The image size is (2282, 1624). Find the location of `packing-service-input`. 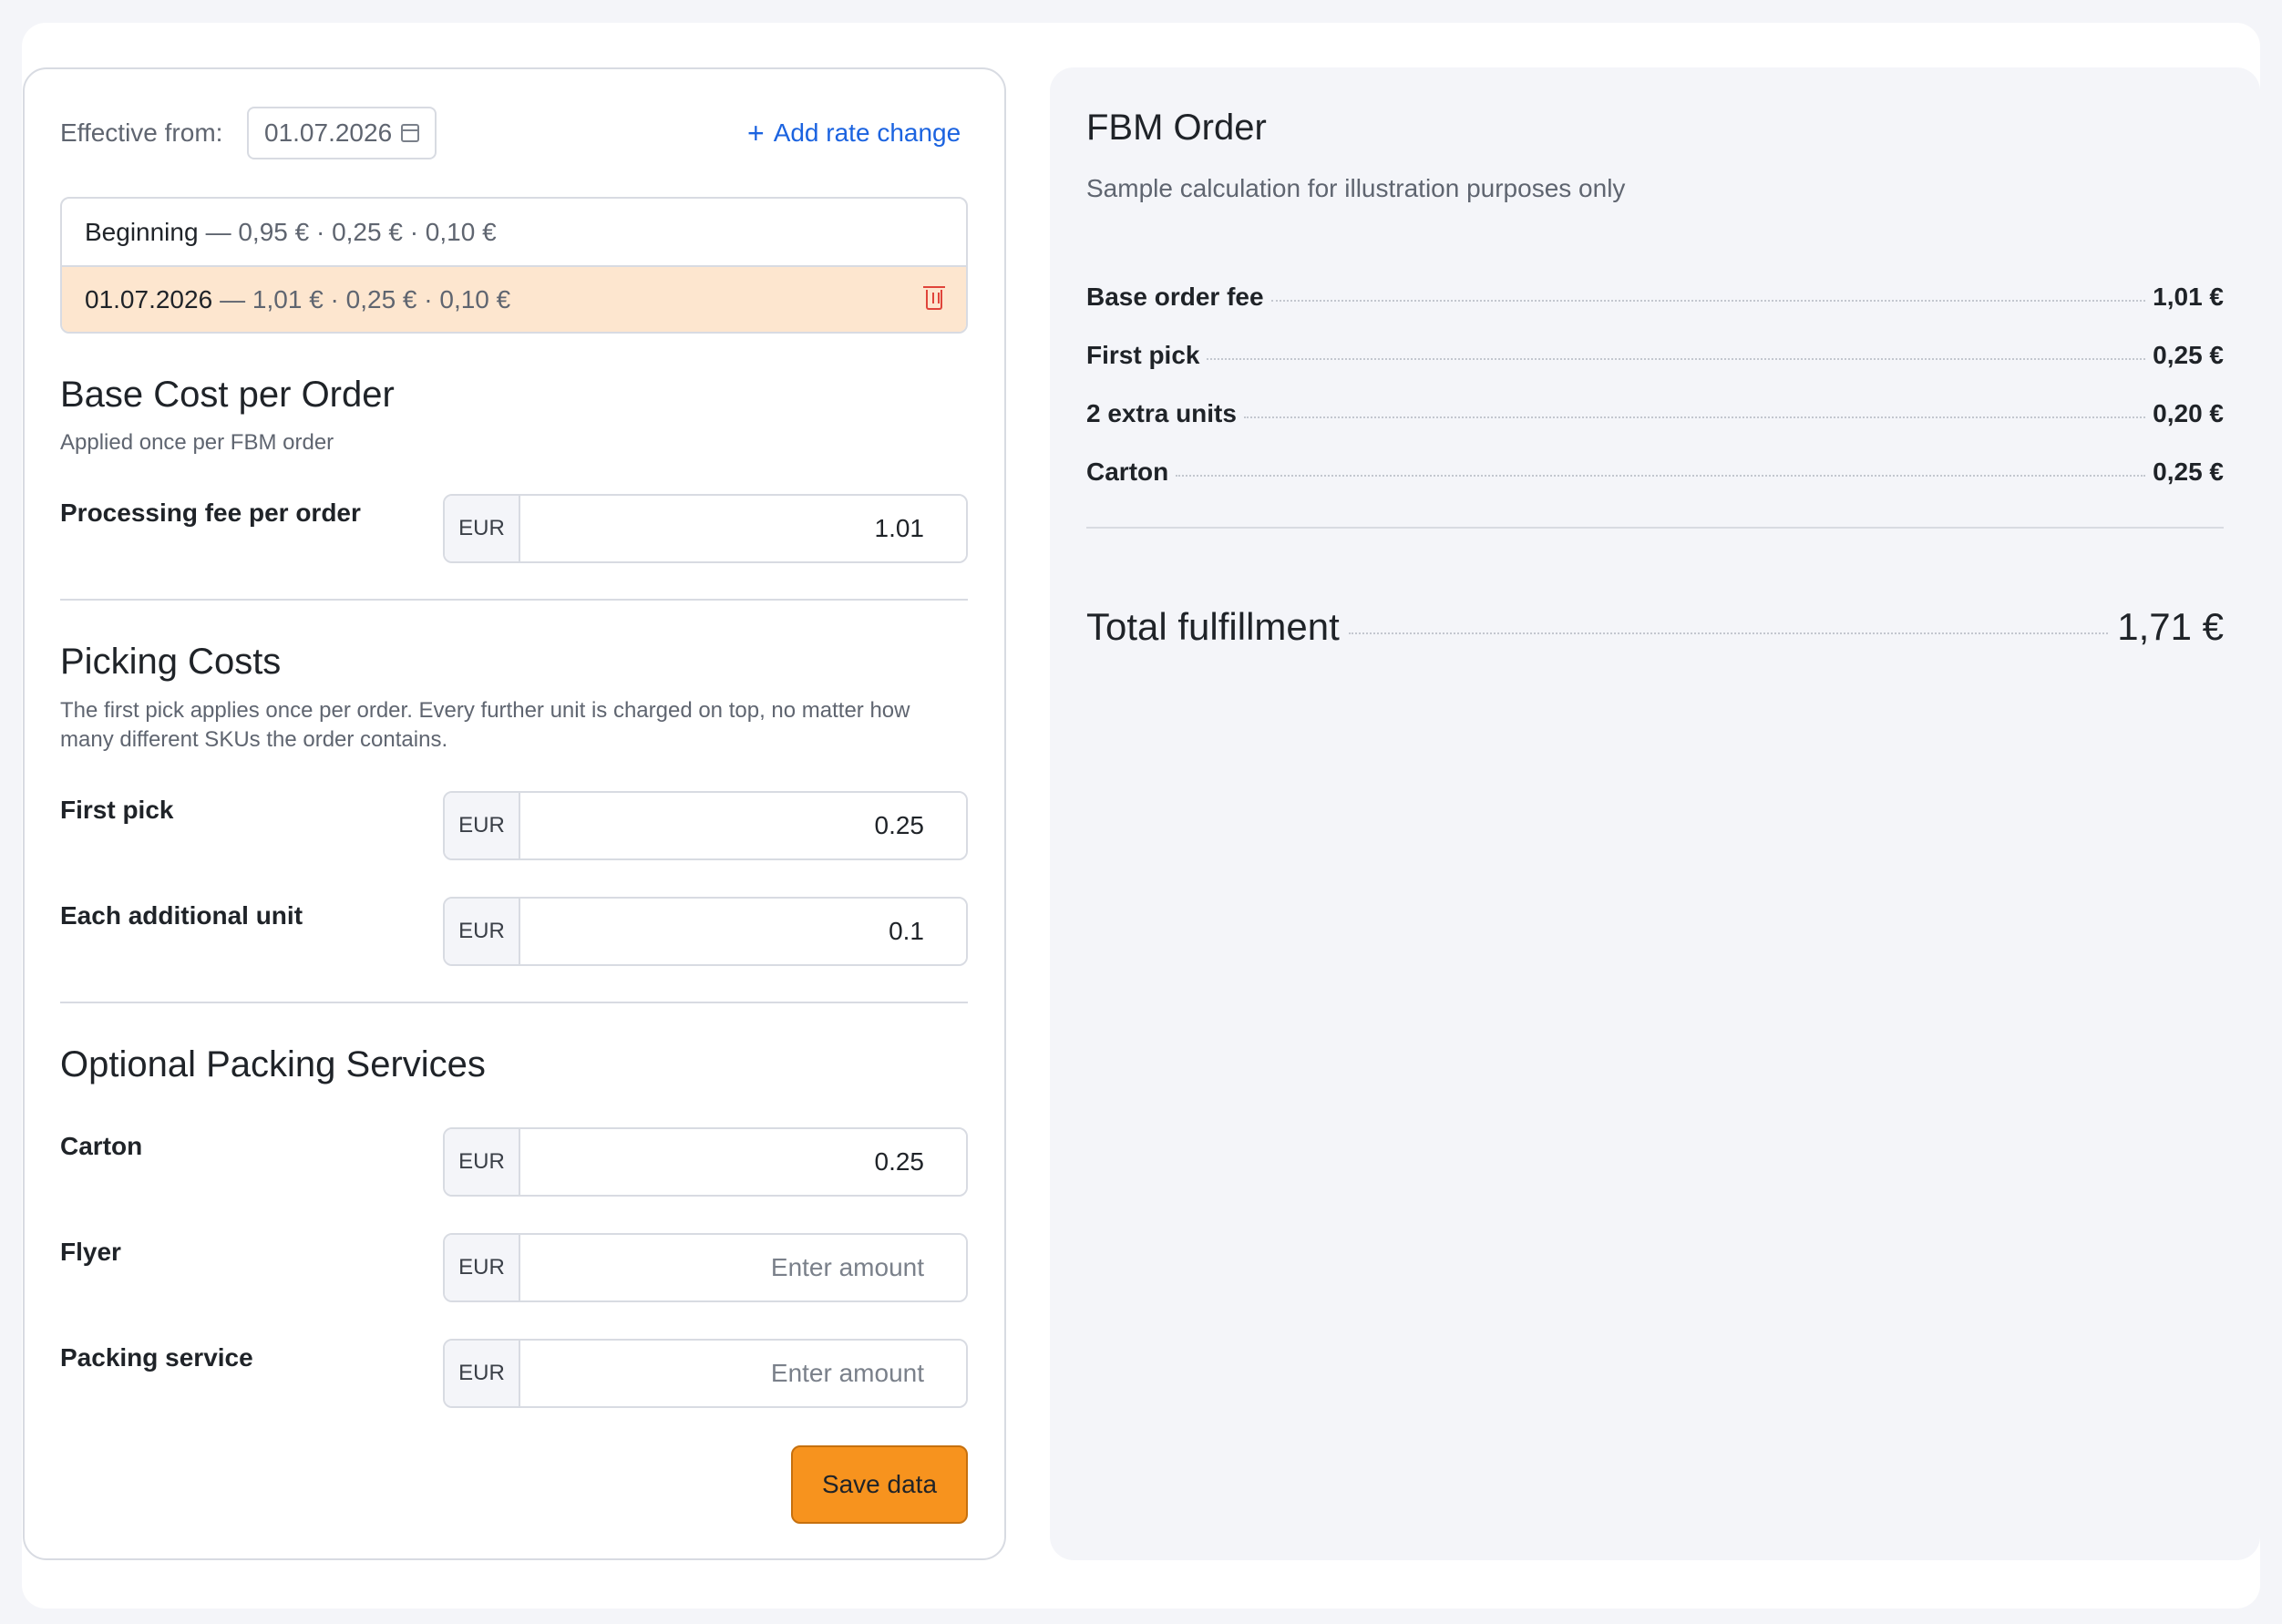

packing-service-input is located at coordinates (743, 1373).